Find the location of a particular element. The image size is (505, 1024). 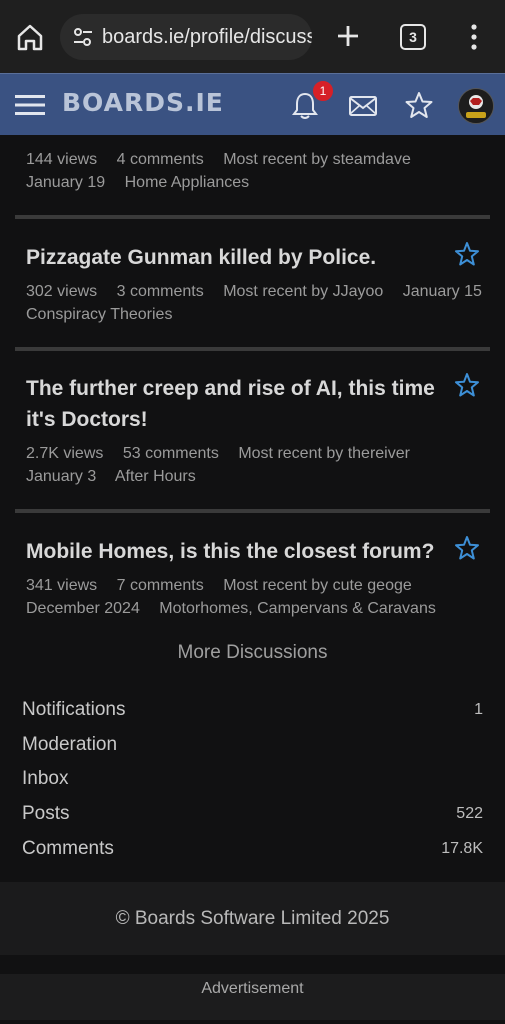

comments-count: 4 comments is located at coordinates (160, 159).